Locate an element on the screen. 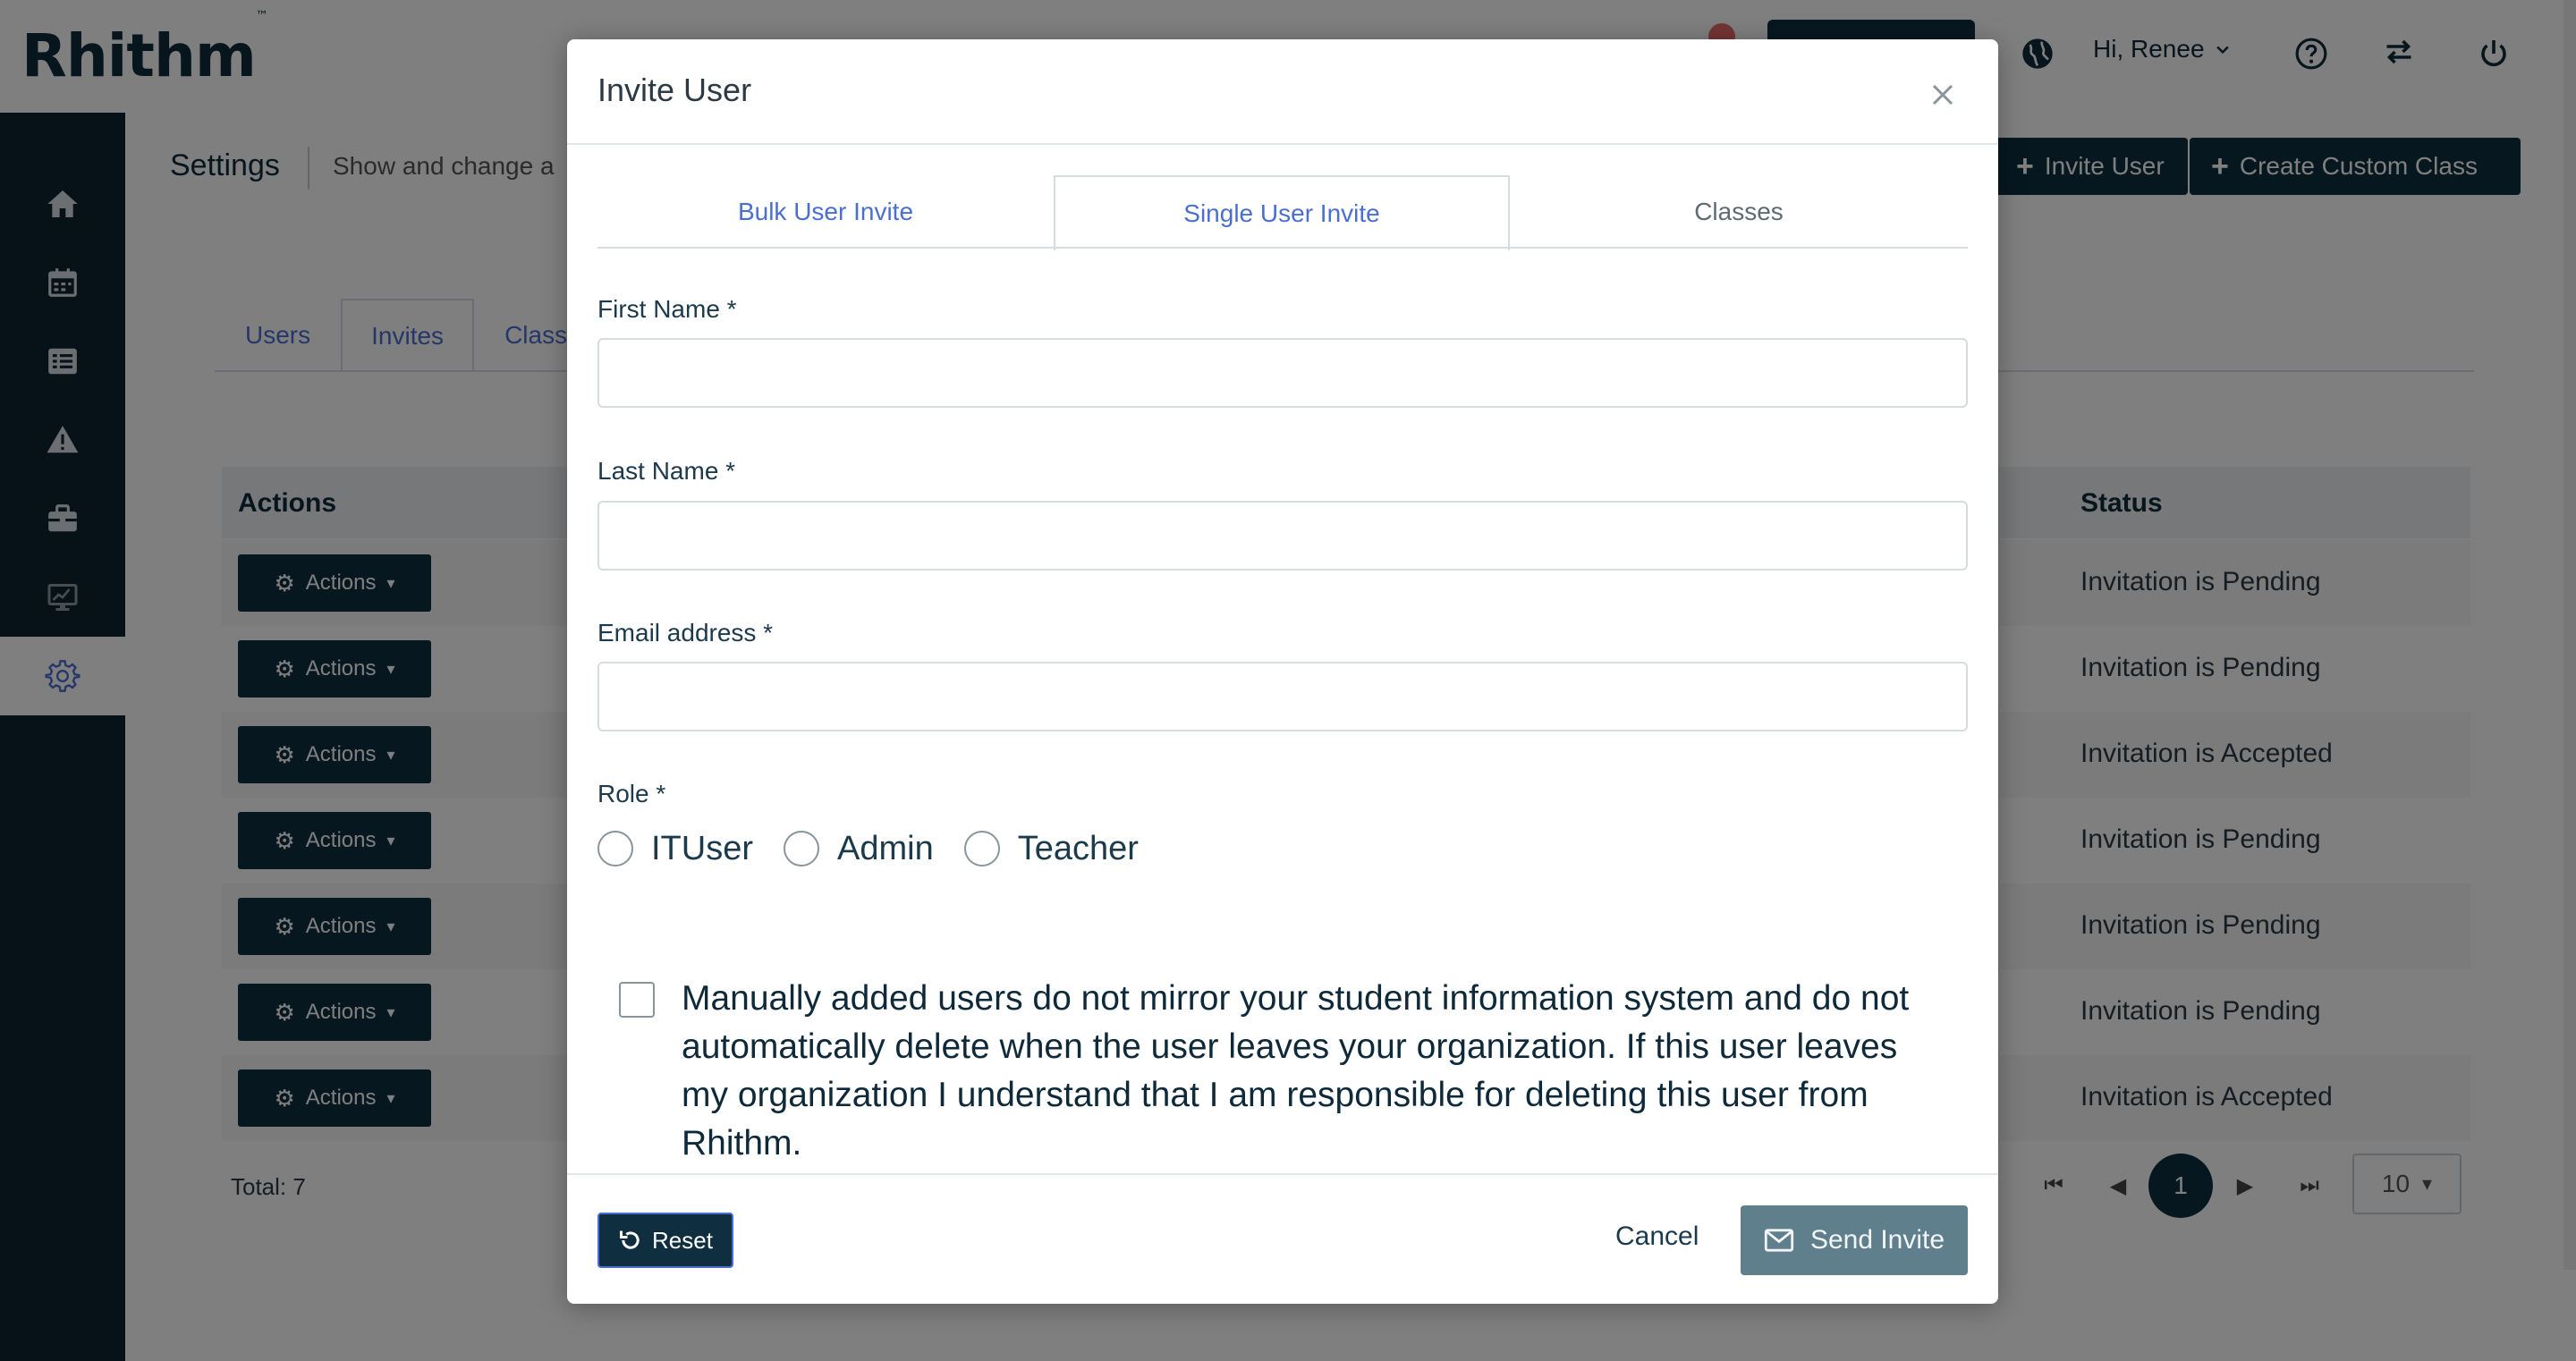 This screenshot has width=2576, height=1361. send-invite-button: Send Invite is located at coordinates (1854, 1240).